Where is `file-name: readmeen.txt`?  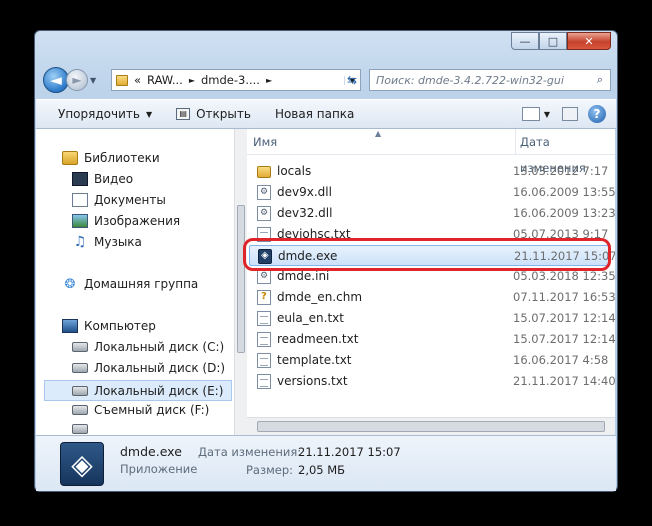
file-name: readmeen.txt is located at coordinates (318, 339).